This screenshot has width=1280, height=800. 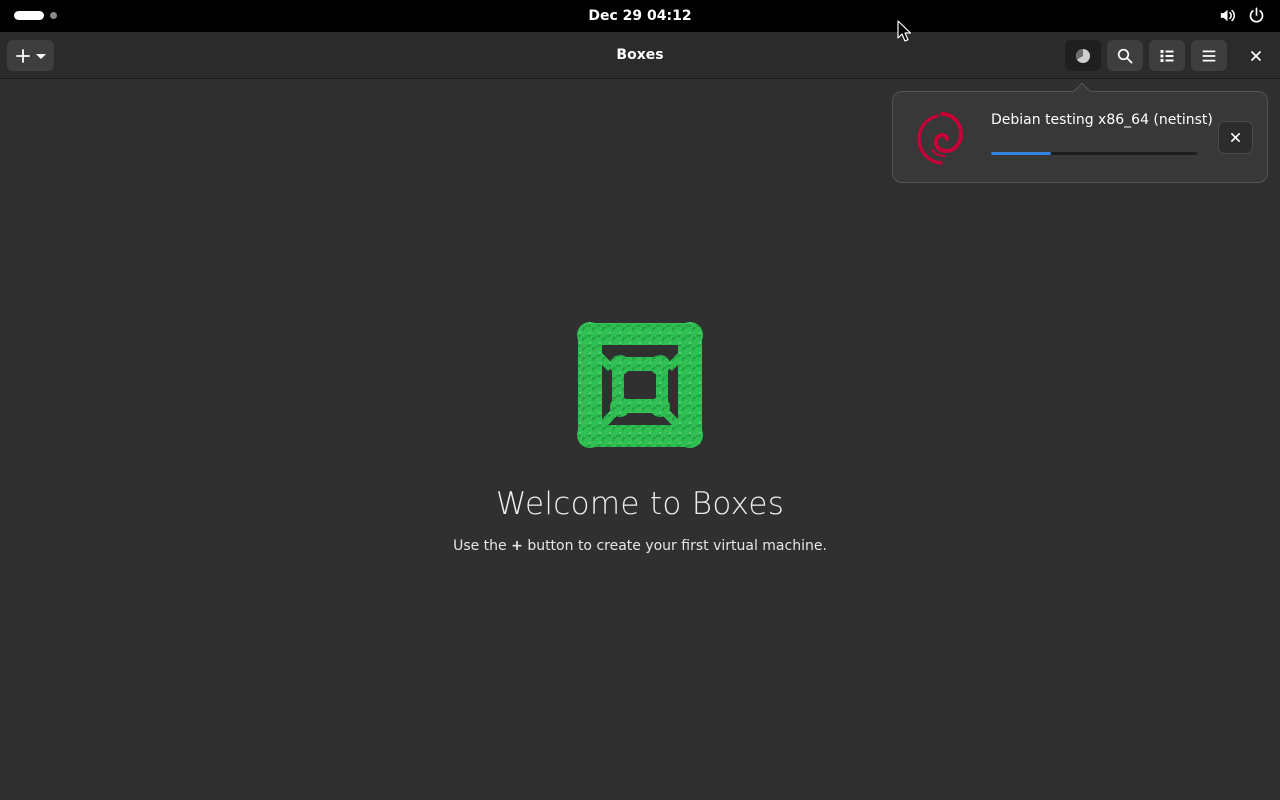 I want to click on view-toggle-button, so click(x=1167, y=55).